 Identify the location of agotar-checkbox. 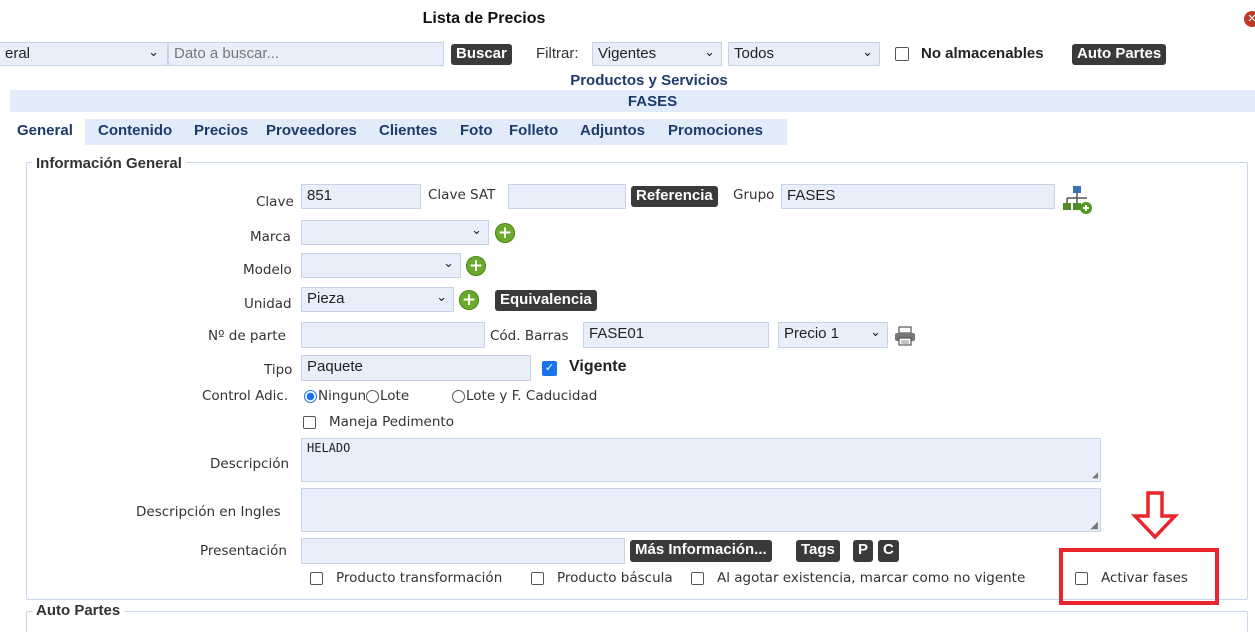
(697, 578).